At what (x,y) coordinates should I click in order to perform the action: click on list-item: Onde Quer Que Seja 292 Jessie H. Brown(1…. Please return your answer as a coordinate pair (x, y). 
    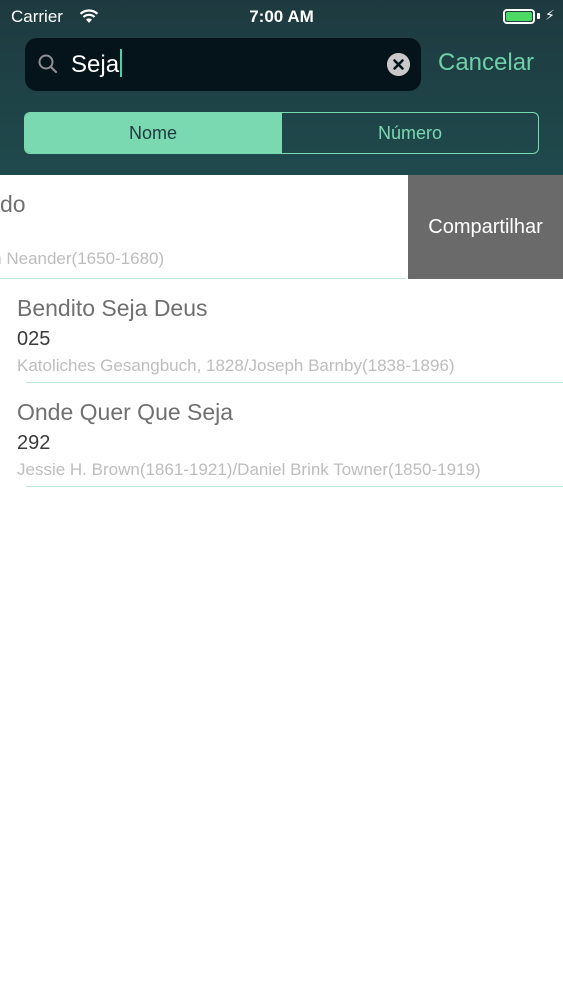
    Looking at the image, I should click on (281, 435).